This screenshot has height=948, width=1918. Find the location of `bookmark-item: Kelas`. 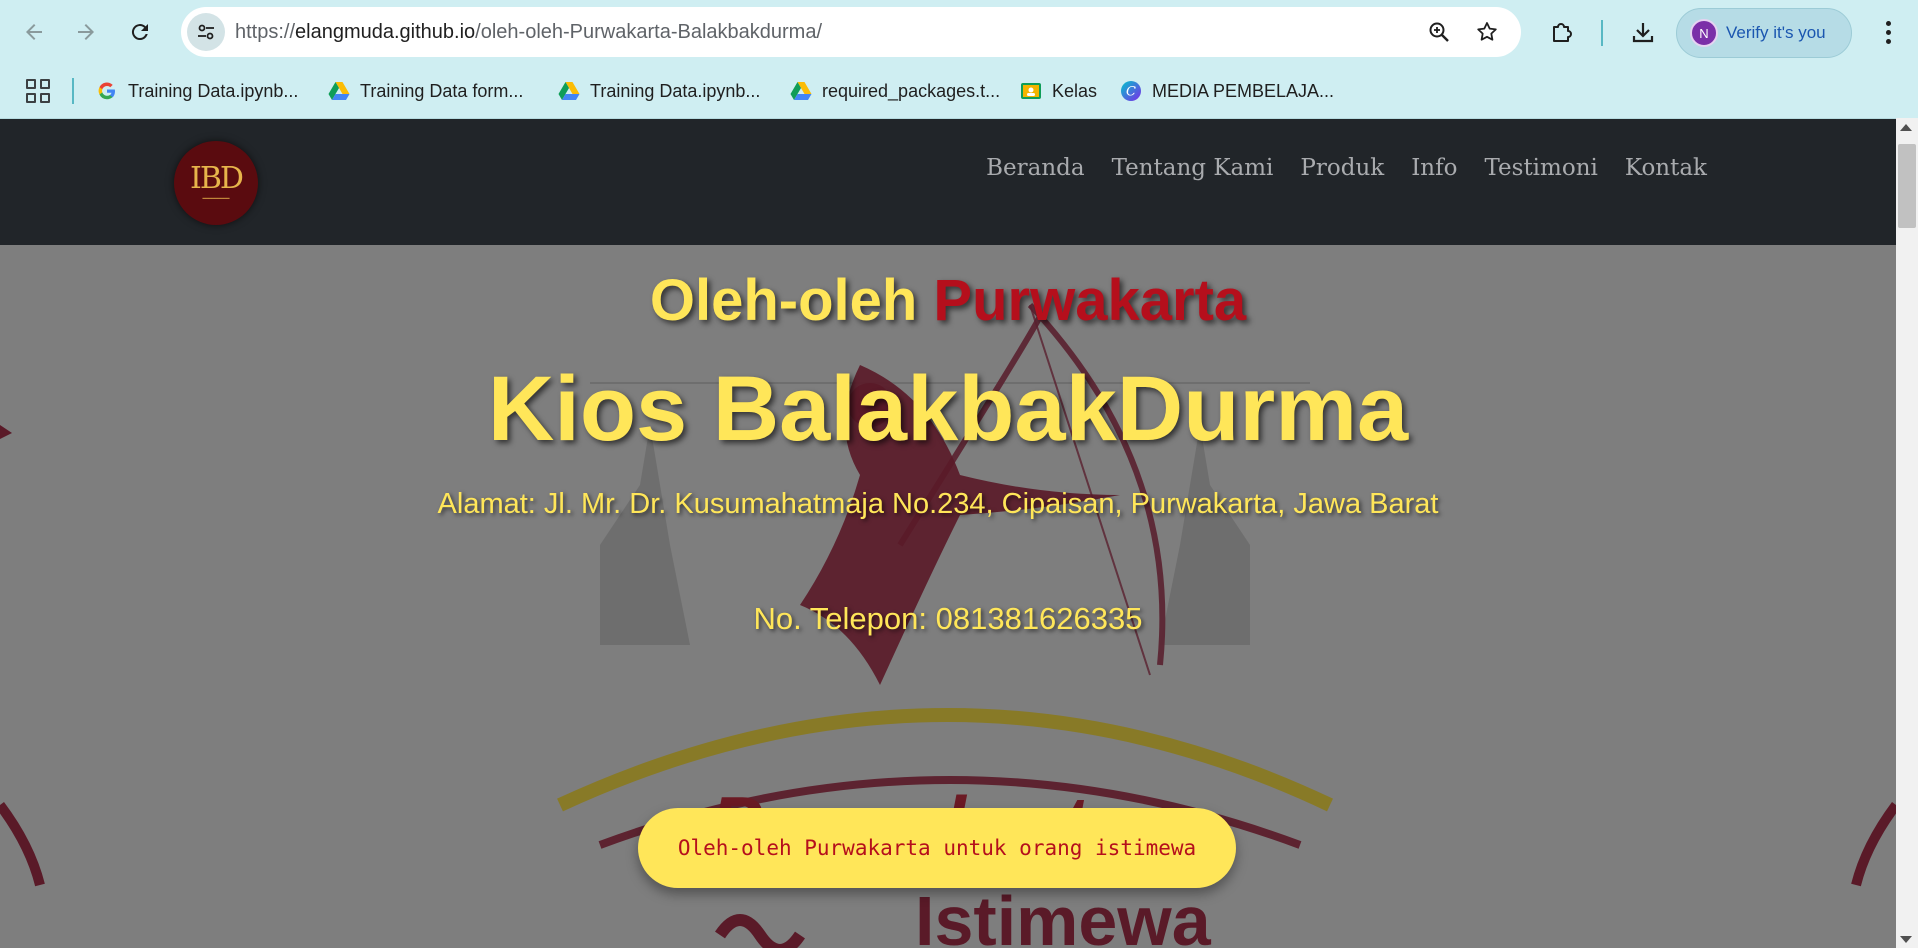

bookmark-item: Kelas is located at coordinates (1058, 91).